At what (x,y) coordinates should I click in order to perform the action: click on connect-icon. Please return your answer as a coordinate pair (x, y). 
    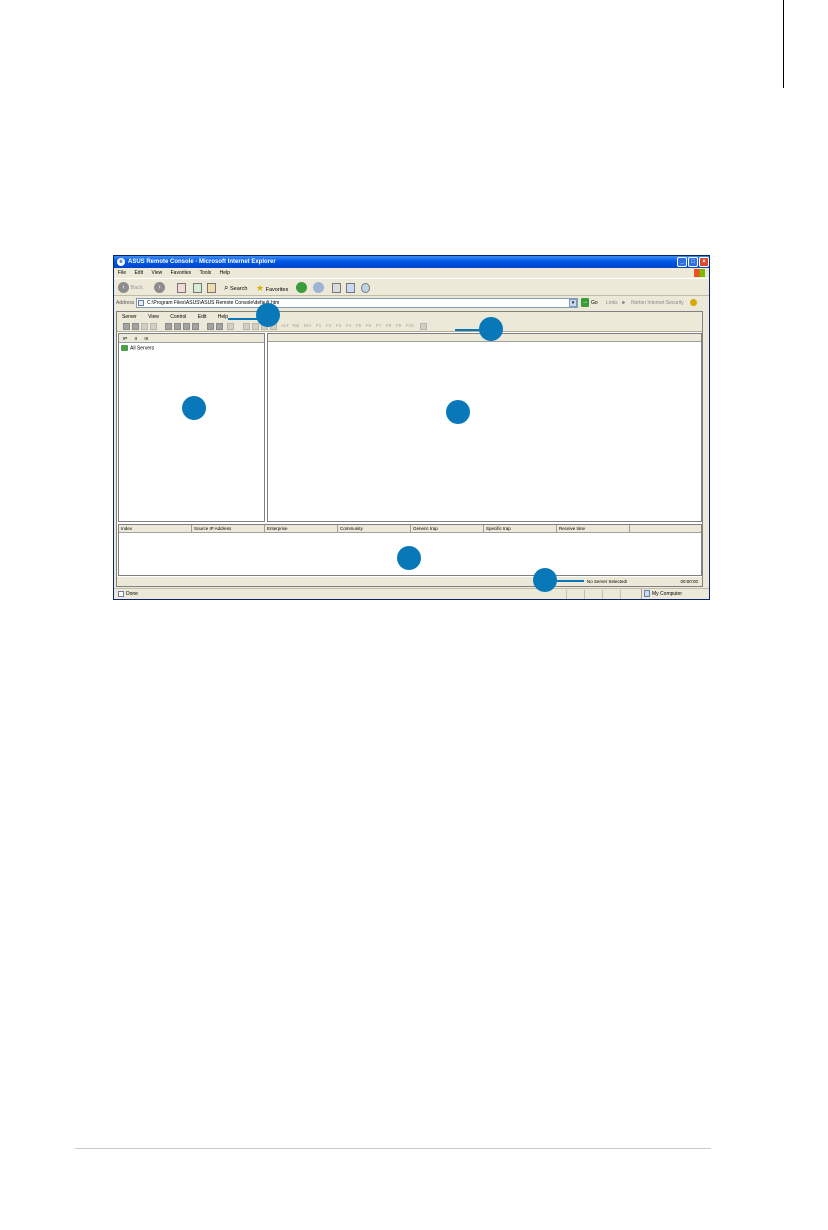
    Looking at the image, I should click on (126, 326).